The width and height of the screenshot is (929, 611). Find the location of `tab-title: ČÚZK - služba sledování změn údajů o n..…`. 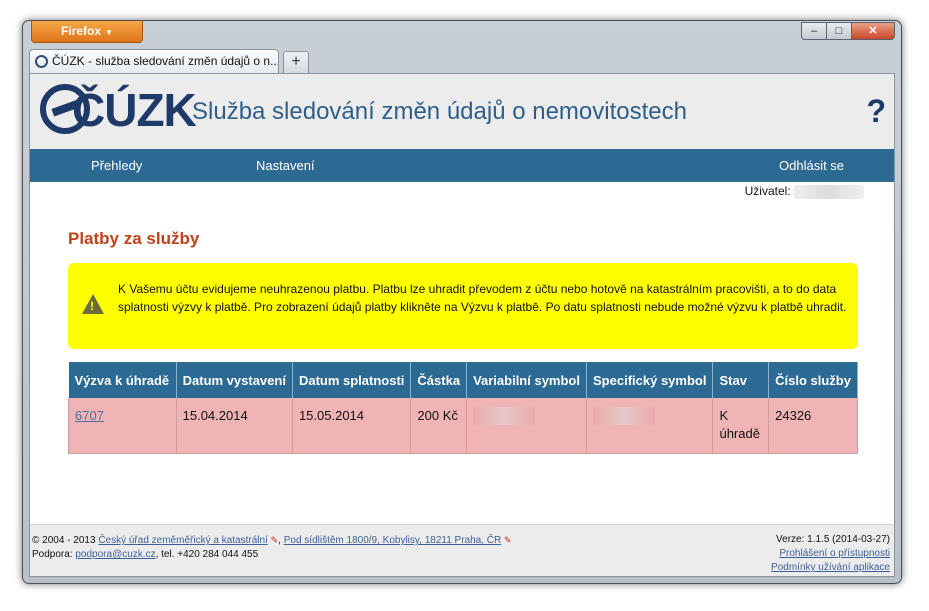

tab-title: ČÚZK - služba sledování změn údajů o n..… is located at coordinates (165, 61).